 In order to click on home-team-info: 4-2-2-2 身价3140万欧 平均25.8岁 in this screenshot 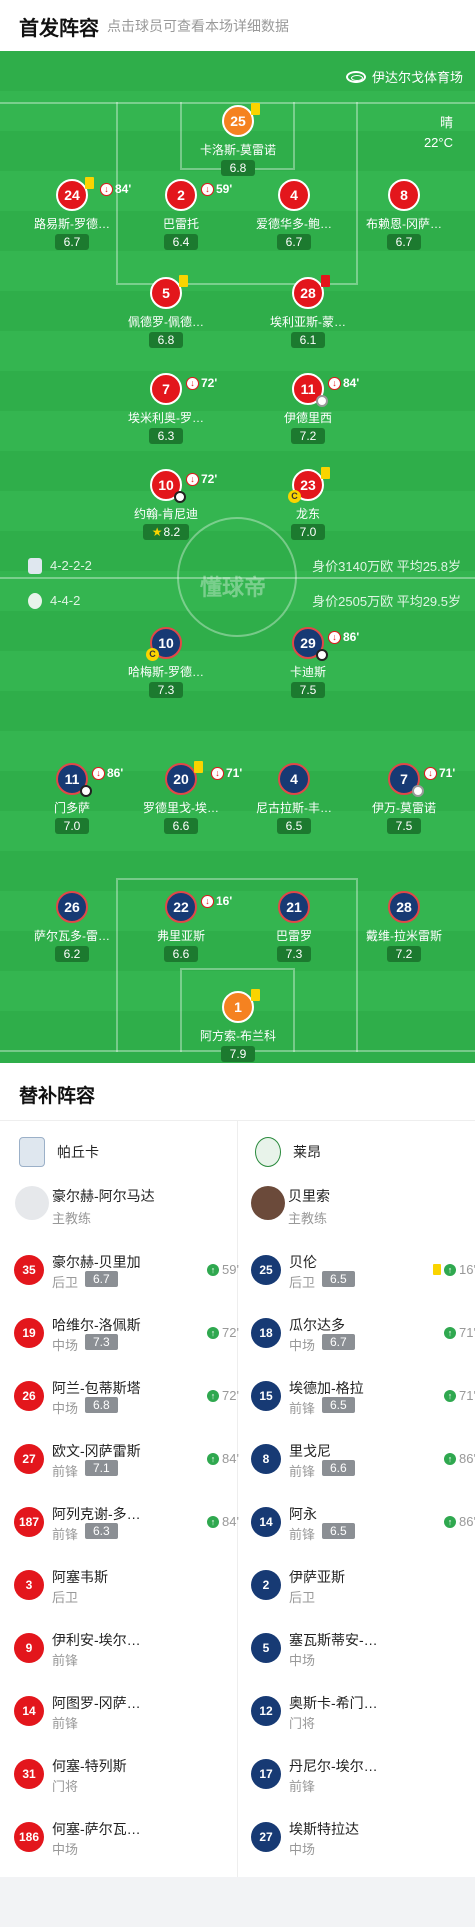, I will do `click(244, 565)`.